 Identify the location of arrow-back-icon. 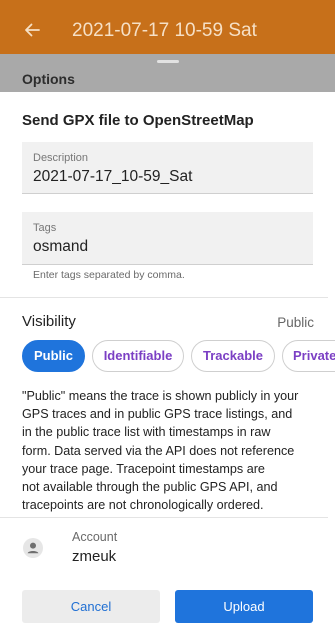
(32, 30).